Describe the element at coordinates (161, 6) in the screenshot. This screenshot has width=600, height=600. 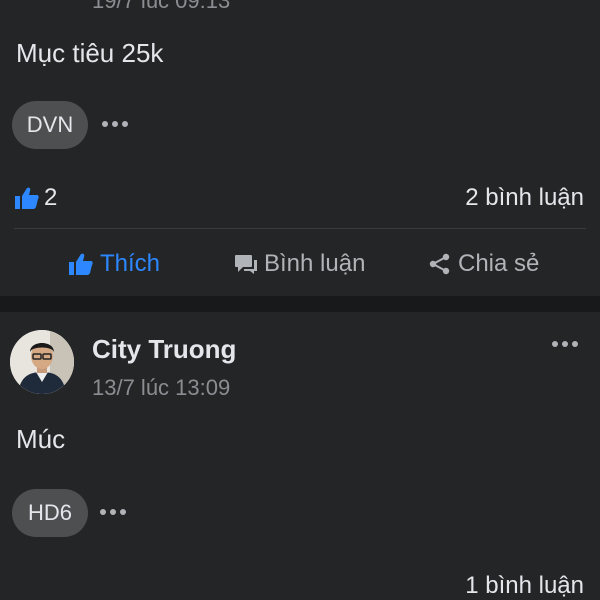
I see `post-timestamp: 19/7 lúc 09:13` at that location.